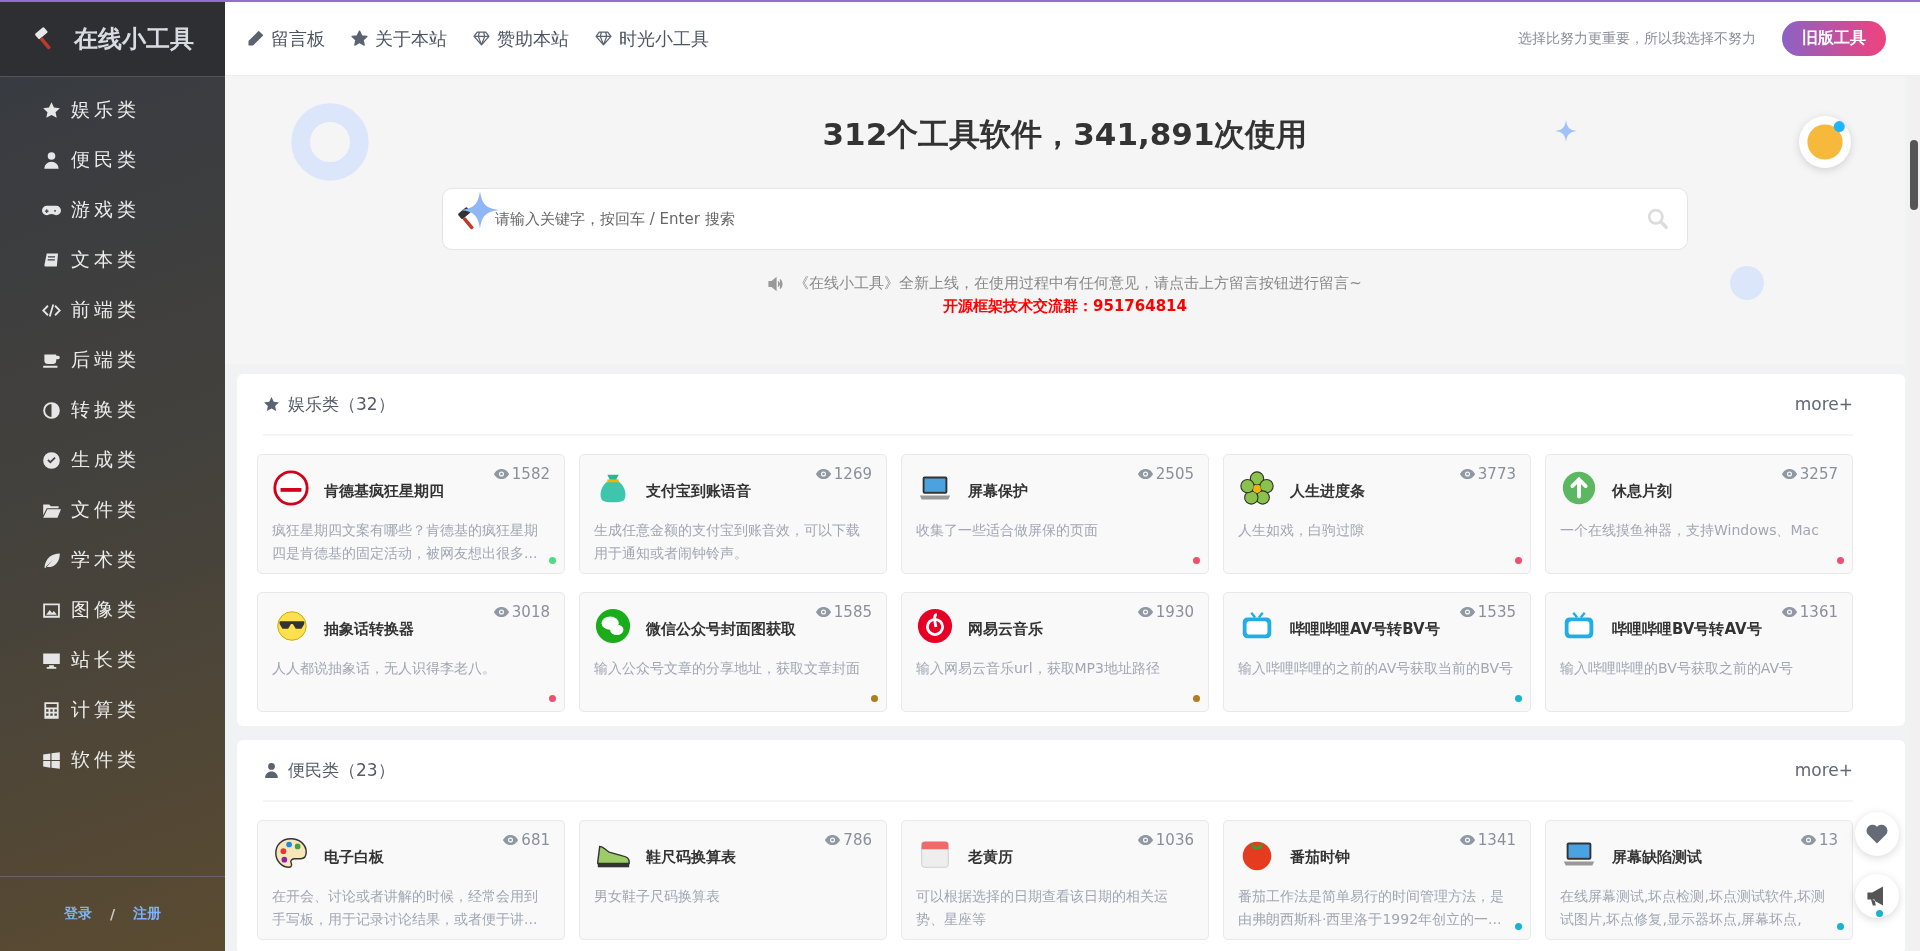  What do you see at coordinates (112, 760) in the screenshot?
I see `sidebar-item: 软件类` at bounding box center [112, 760].